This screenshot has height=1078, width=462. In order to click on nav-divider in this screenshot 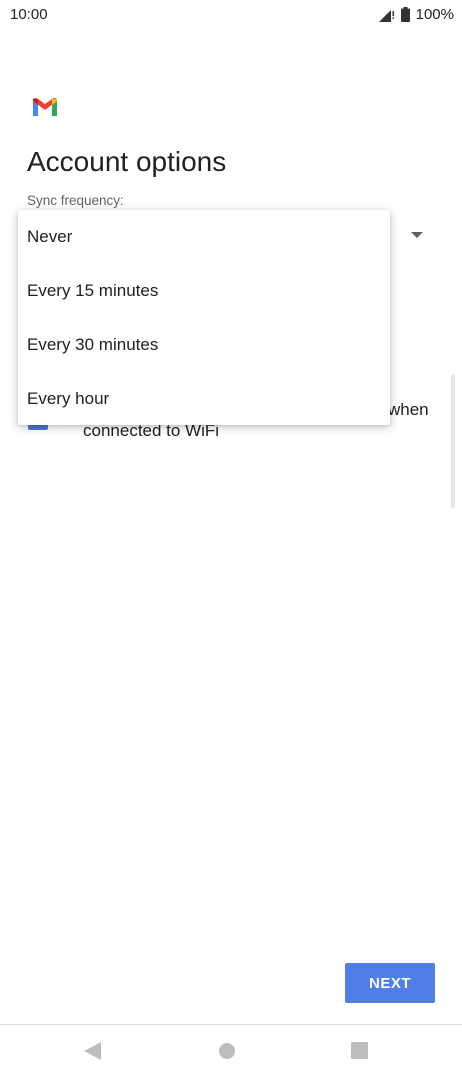, I will do `click(231, 1024)`.